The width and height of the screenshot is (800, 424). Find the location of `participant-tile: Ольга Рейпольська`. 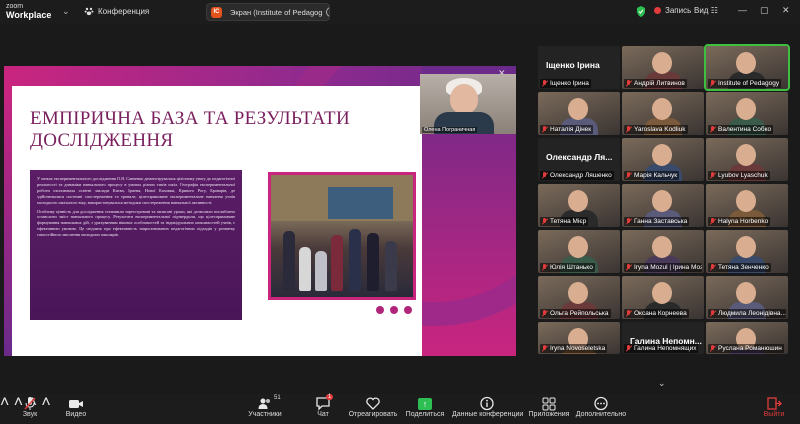

participant-tile: Ольга Рейпольська is located at coordinates (579, 297).